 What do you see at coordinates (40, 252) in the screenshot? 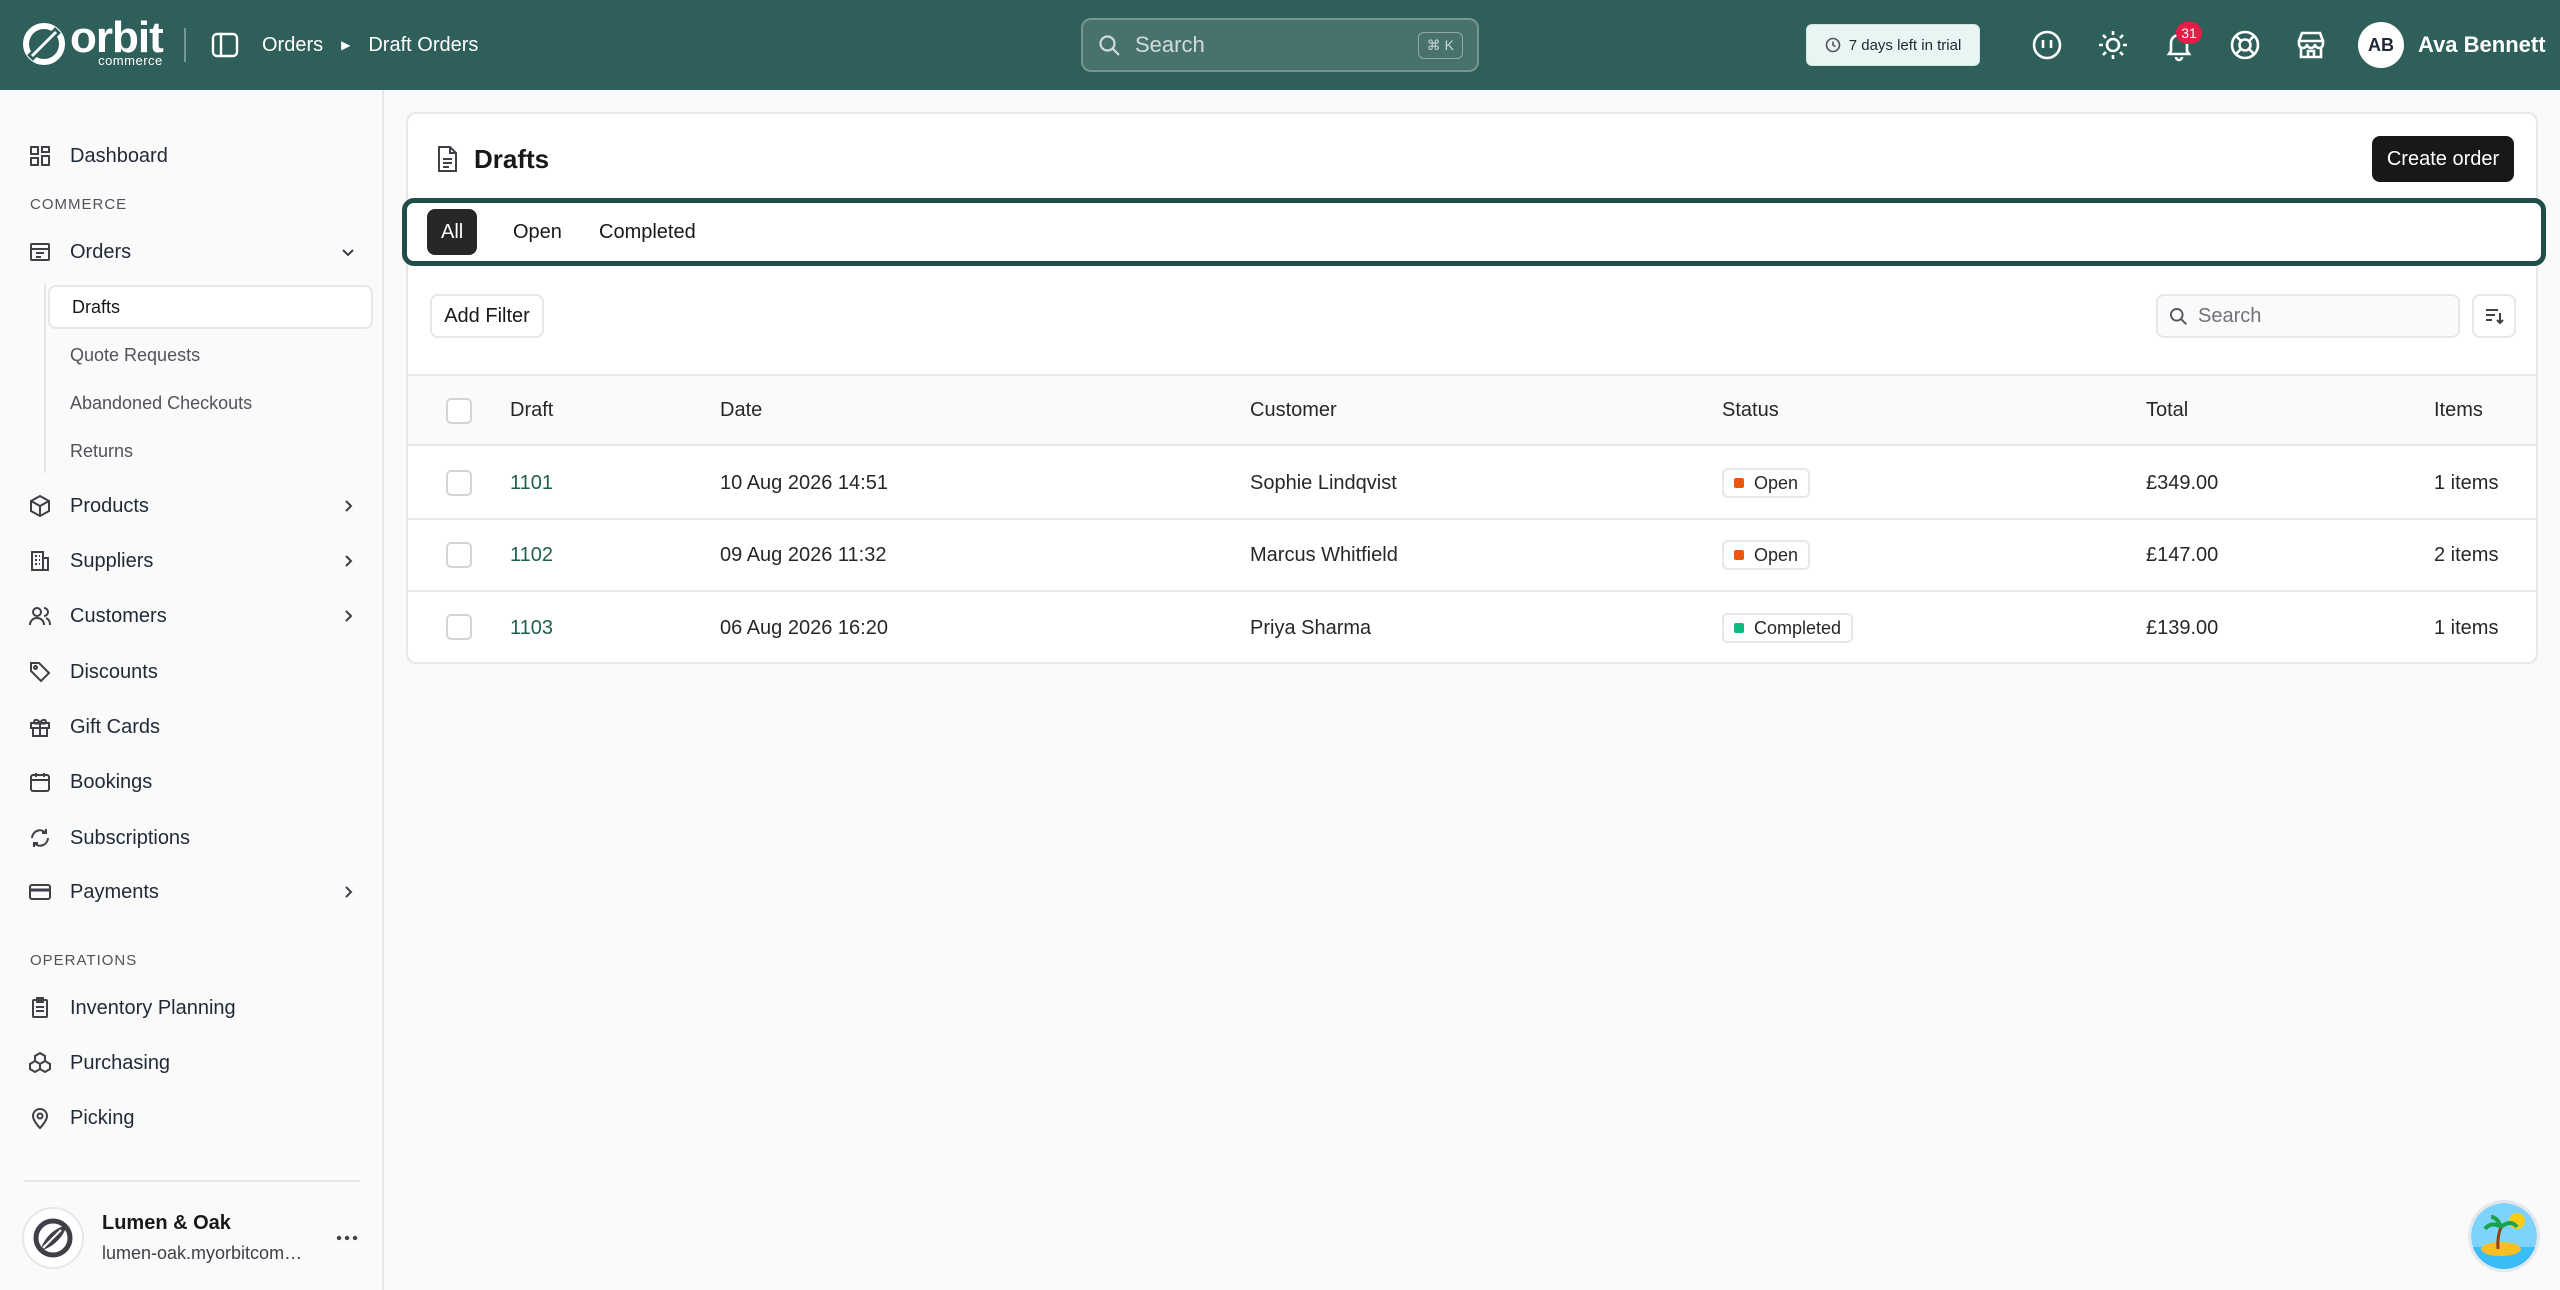
I see `orders-inbox-icon` at bounding box center [40, 252].